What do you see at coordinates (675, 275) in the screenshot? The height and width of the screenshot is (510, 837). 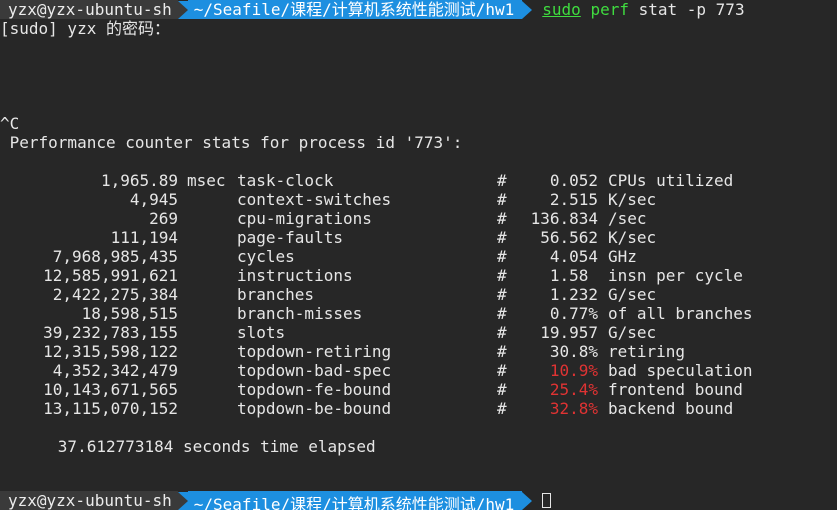 I see `stat-metric-text: insn per cycle` at bounding box center [675, 275].